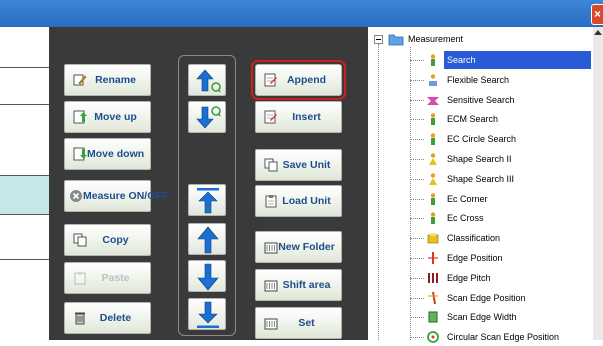 This screenshot has height=346, width=603. What do you see at coordinates (433, 258) in the screenshot?
I see `edge-position-icon` at bounding box center [433, 258].